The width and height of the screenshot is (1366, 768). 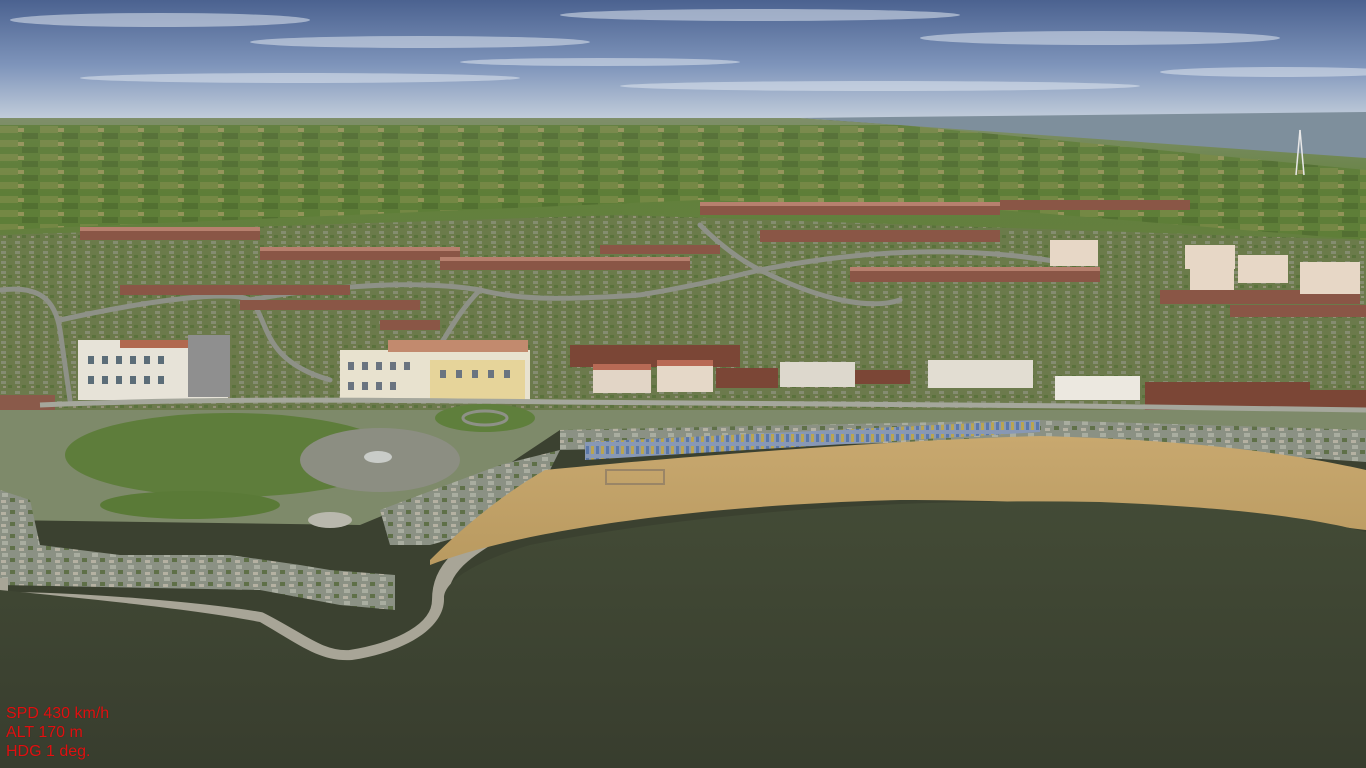 What do you see at coordinates (44, 732) in the screenshot?
I see `altitude-readout: ALT 170 m` at bounding box center [44, 732].